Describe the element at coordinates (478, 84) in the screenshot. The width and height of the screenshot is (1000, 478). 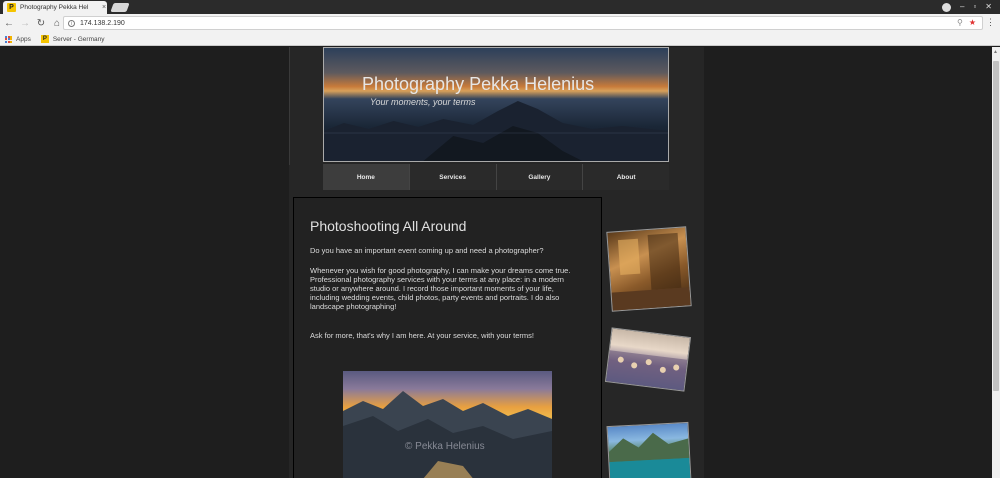
I see `site-title: Photography Pekka Helenius` at that location.